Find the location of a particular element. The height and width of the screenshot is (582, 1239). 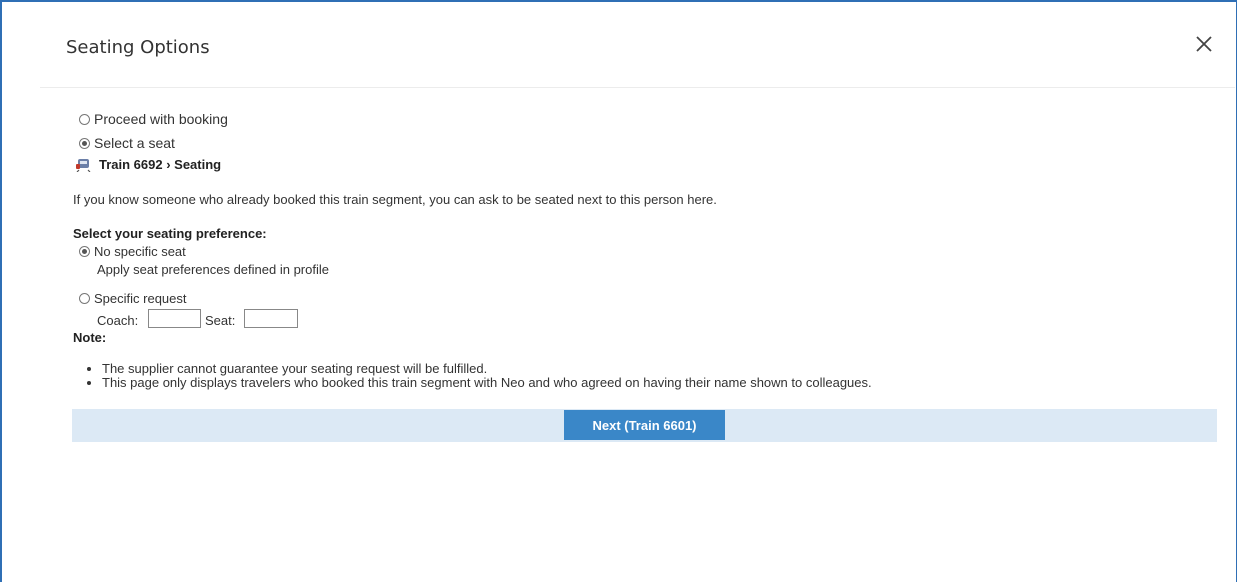

option-select-seat: Select a seat is located at coordinates (127, 143).